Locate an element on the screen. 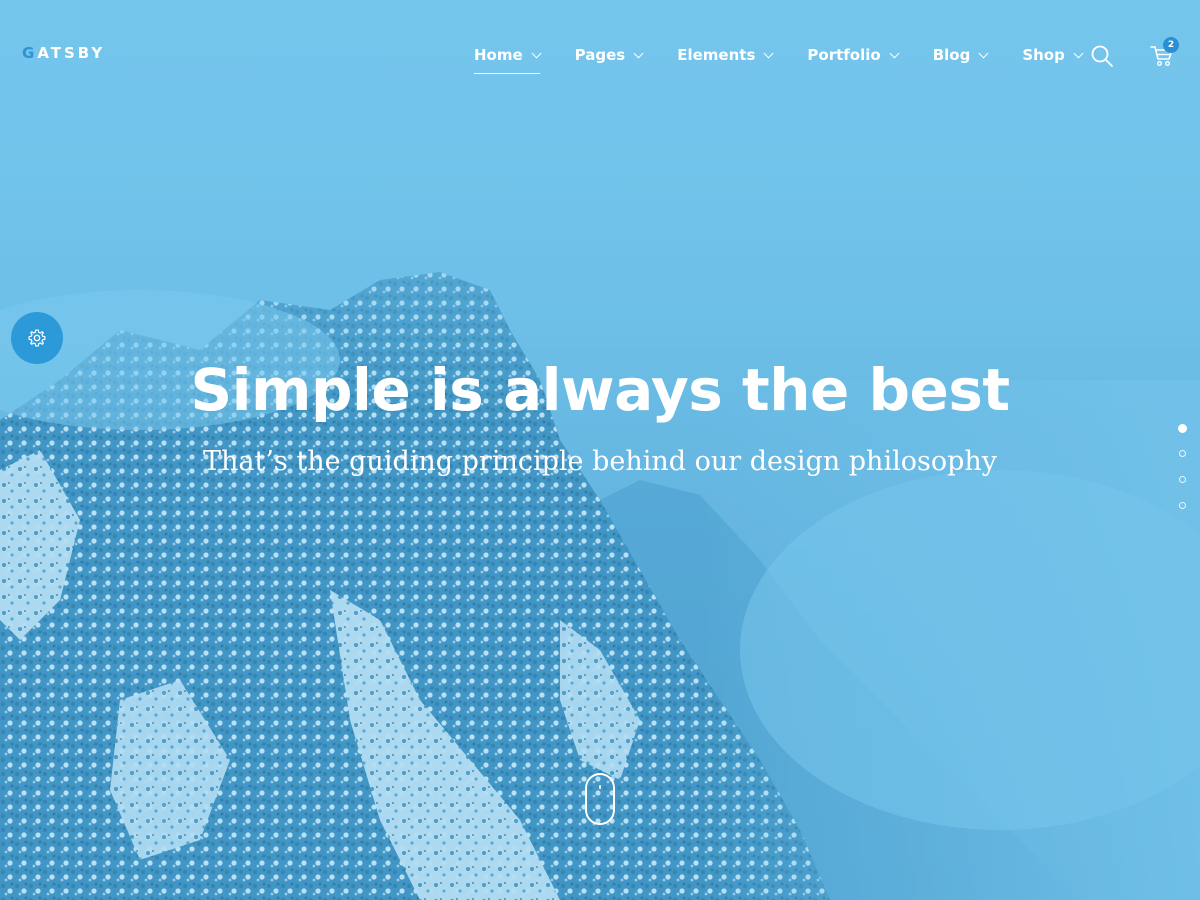 The height and width of the screenshot is (900, 1200). nav-item-shop: Shop is located at coordinates (1053, 55).